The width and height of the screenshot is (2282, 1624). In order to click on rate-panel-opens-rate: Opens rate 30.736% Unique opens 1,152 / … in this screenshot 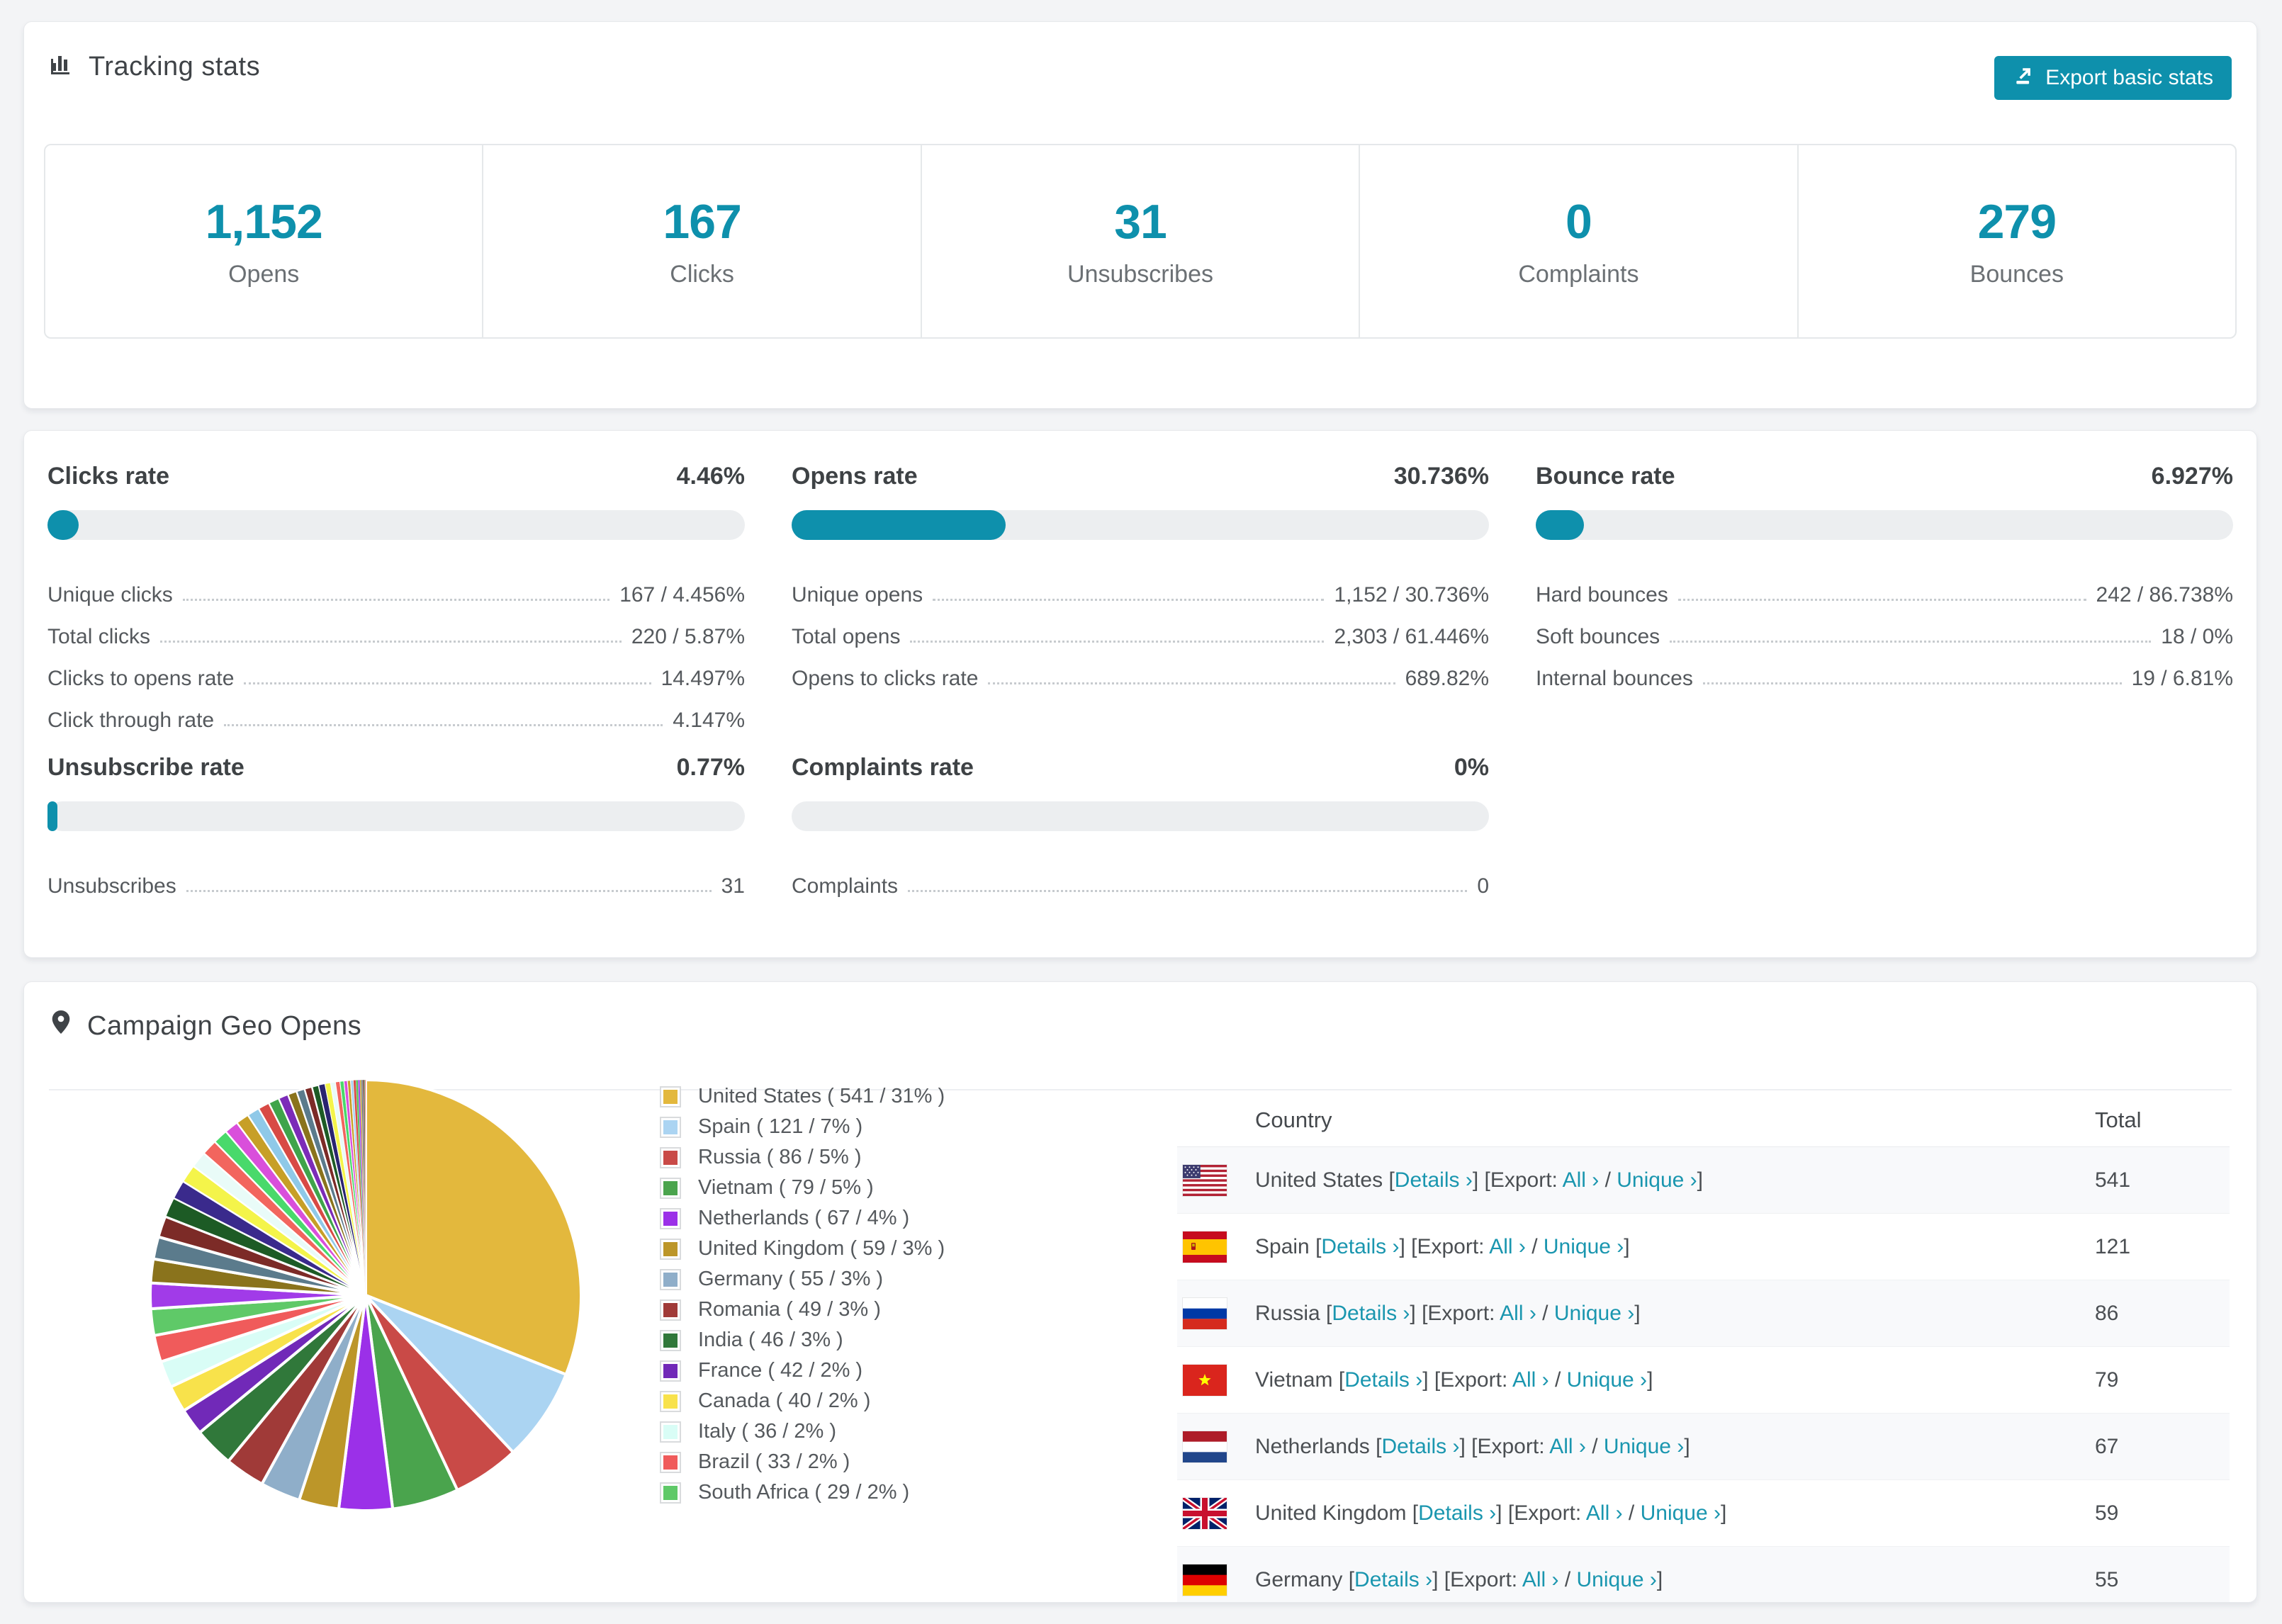, I will do `click(1140, 598)`.